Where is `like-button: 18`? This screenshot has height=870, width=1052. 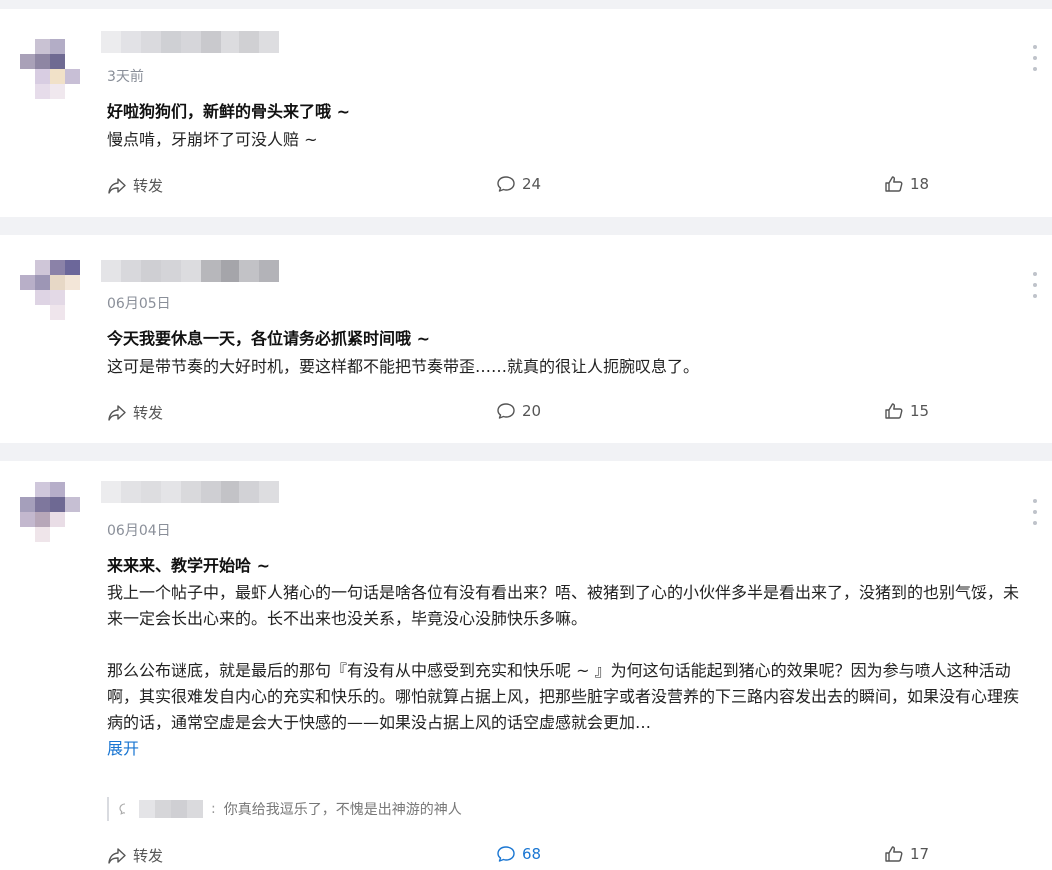
like-button: 18 is located at coordinates (906, 184).